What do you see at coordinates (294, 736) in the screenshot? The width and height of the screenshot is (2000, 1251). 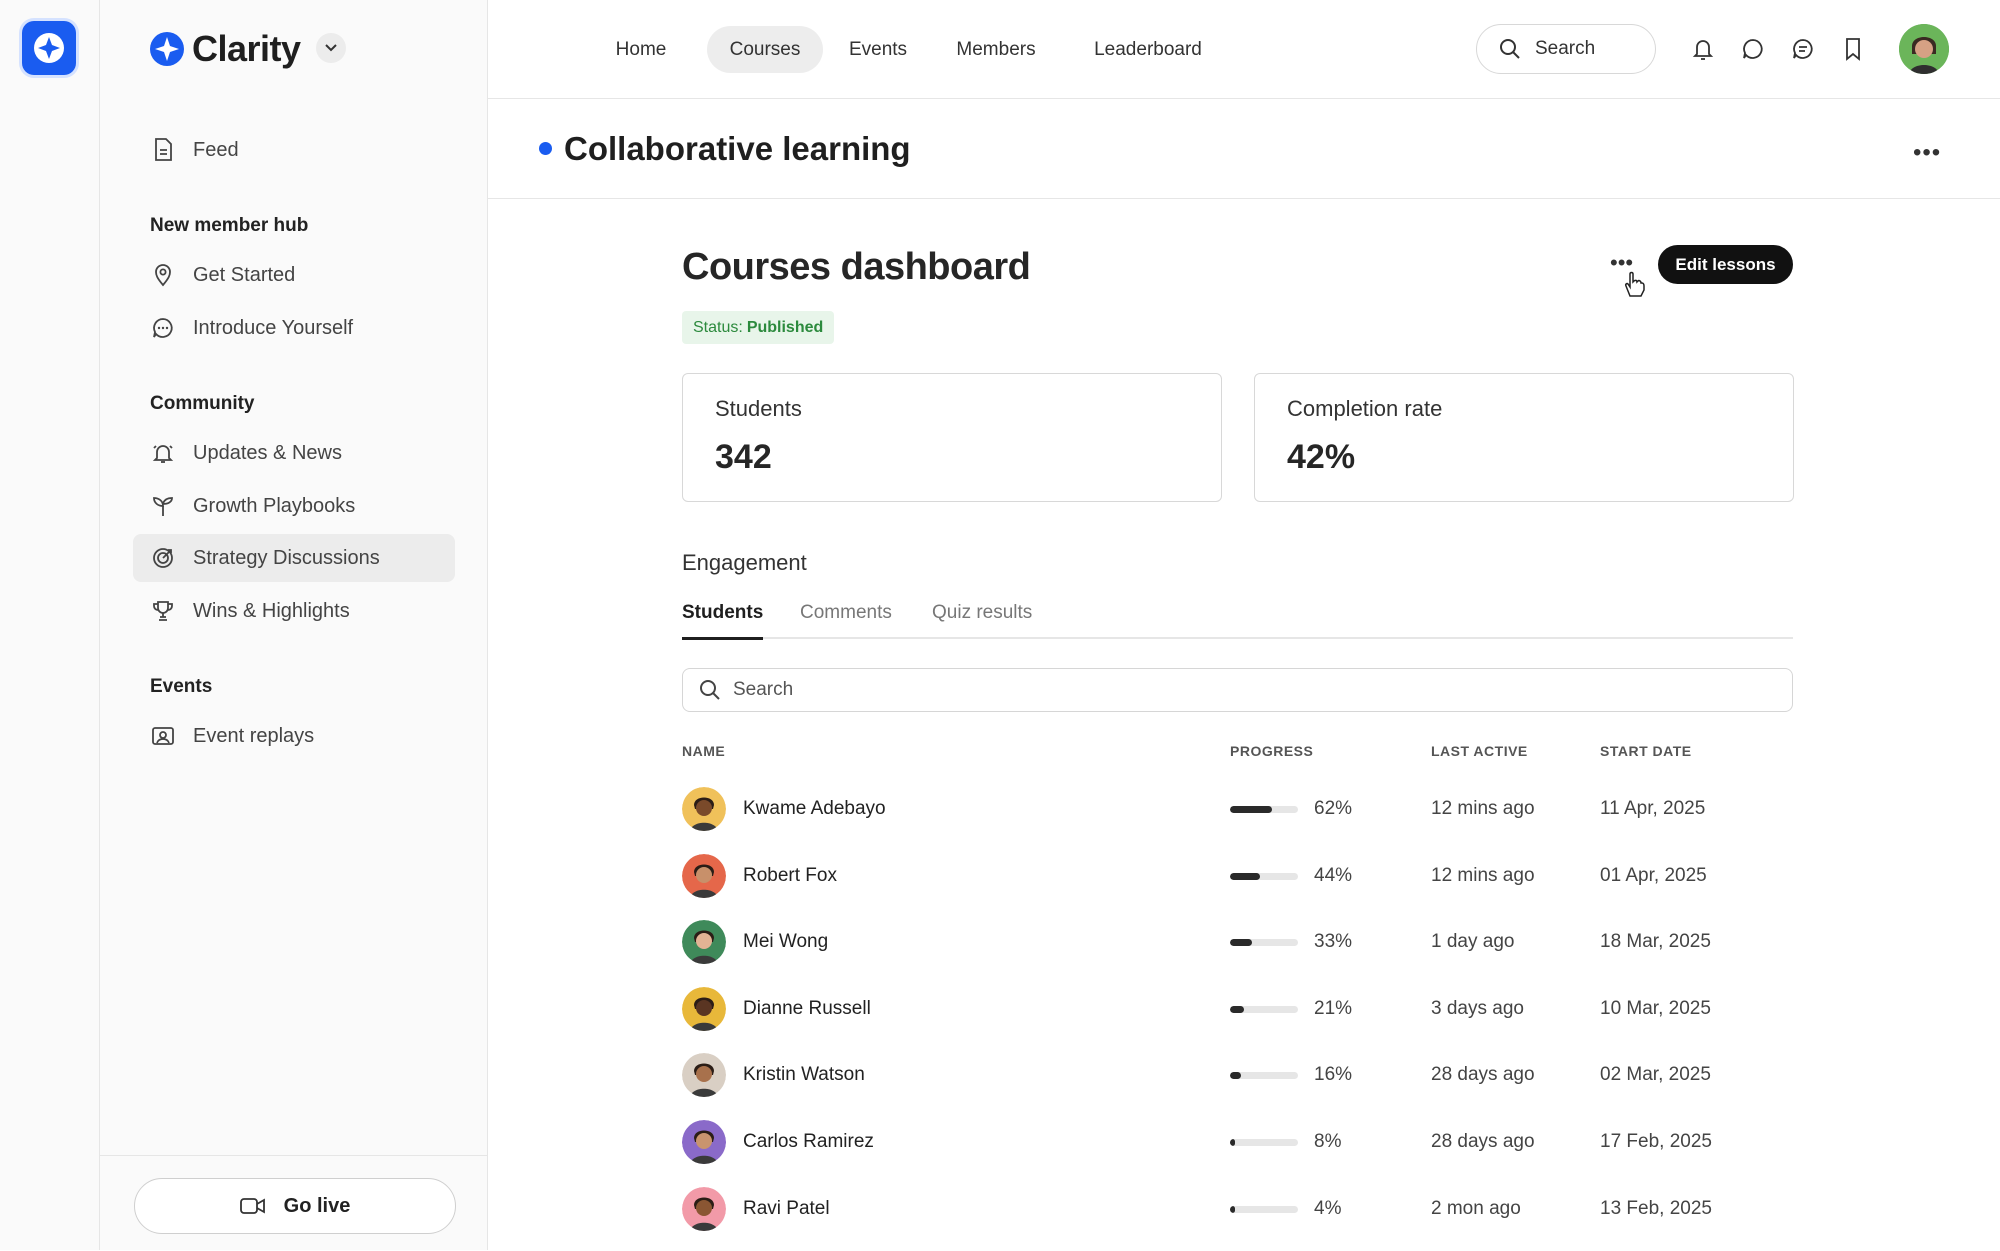 I see `sidebar-item-event-replays: Event replays` at bounding box center [294, 736].